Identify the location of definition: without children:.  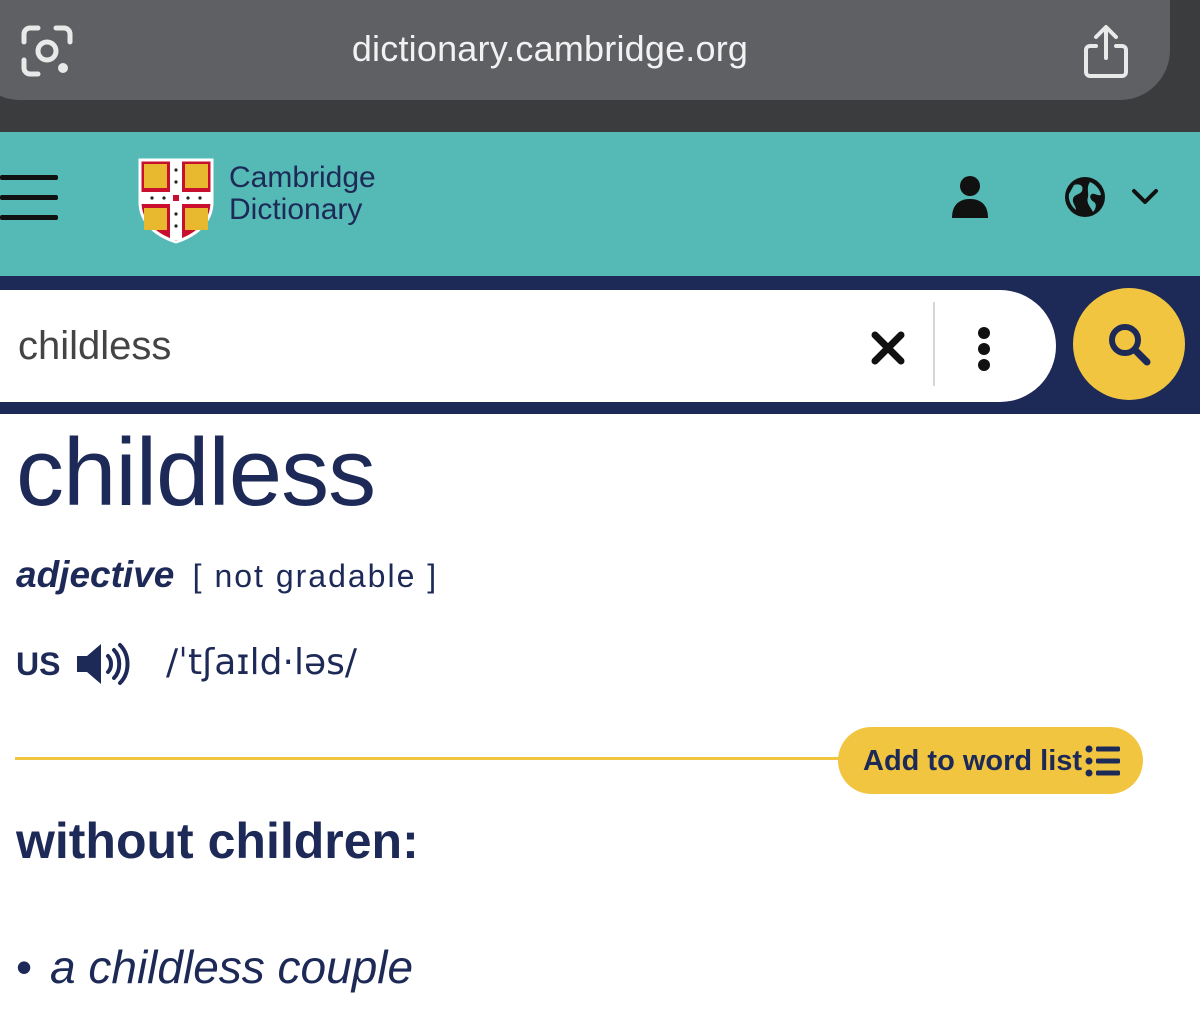
(217, 841).